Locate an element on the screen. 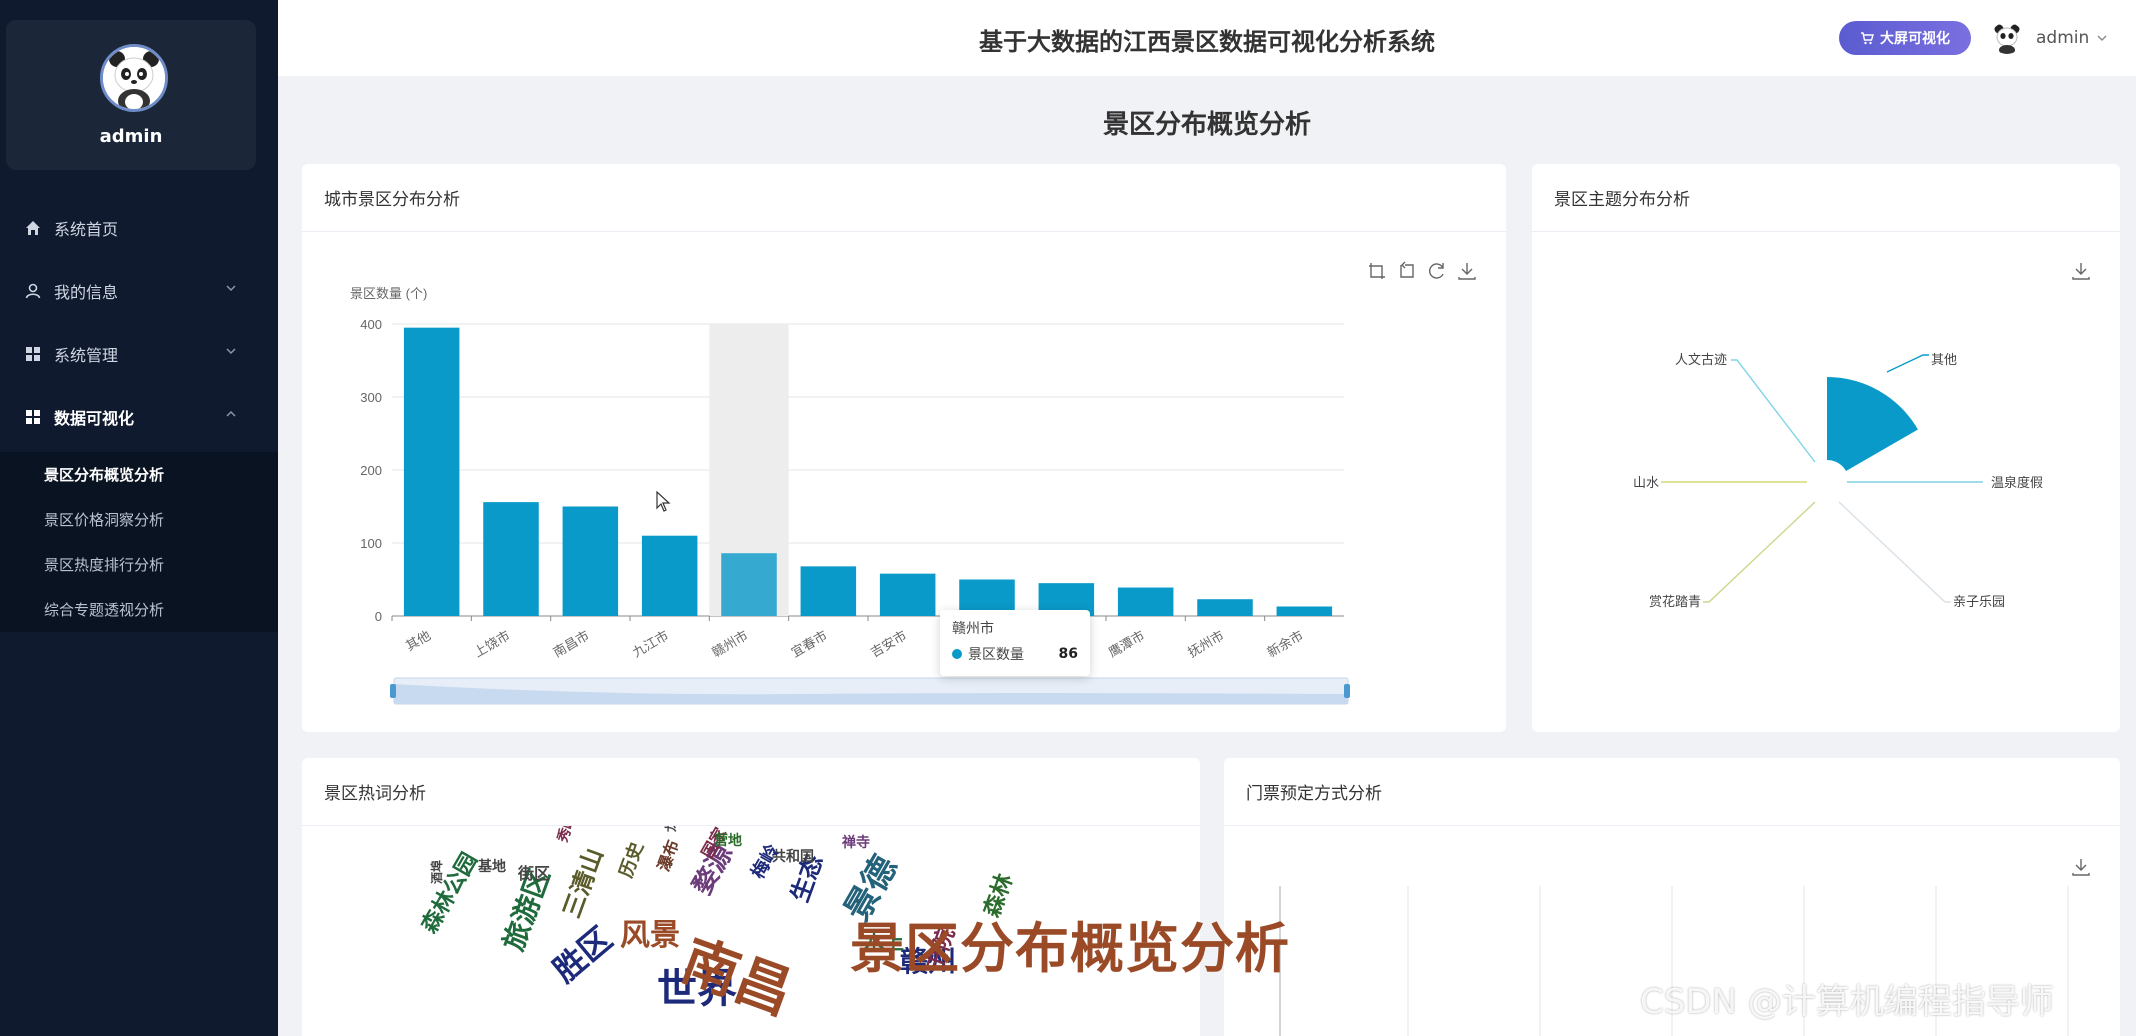 This screenshot has width=2136, height=1036. avatar is located at coordinates (134, 78).